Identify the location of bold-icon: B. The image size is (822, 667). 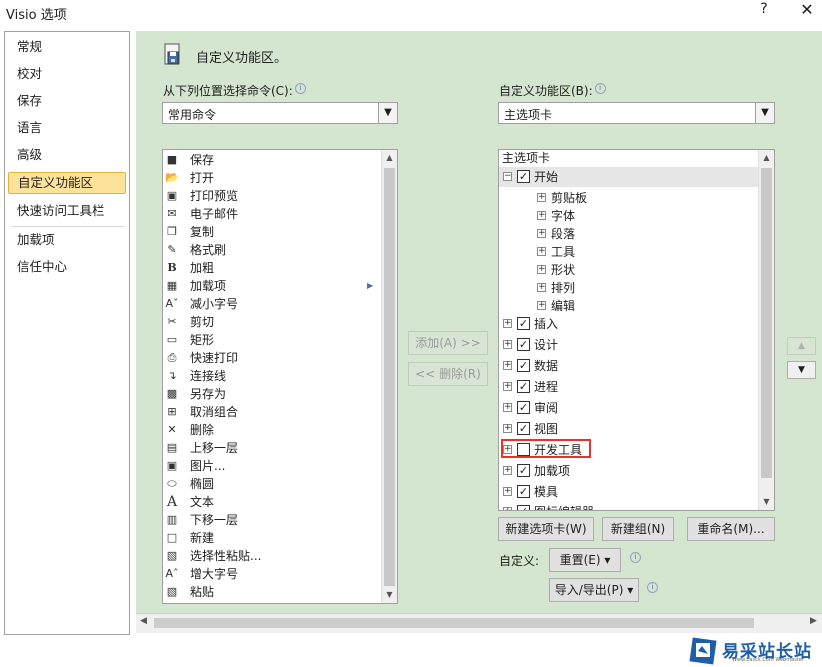
(172, 267).